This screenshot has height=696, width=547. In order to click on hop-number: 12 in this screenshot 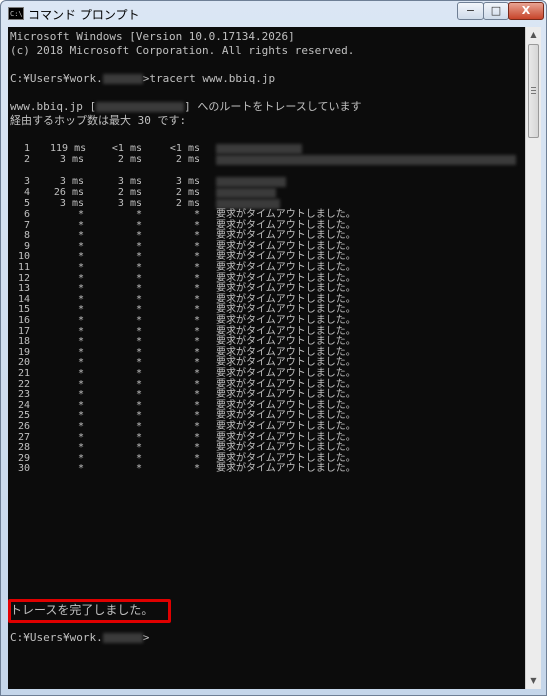, I will do `click(23, 278)`.